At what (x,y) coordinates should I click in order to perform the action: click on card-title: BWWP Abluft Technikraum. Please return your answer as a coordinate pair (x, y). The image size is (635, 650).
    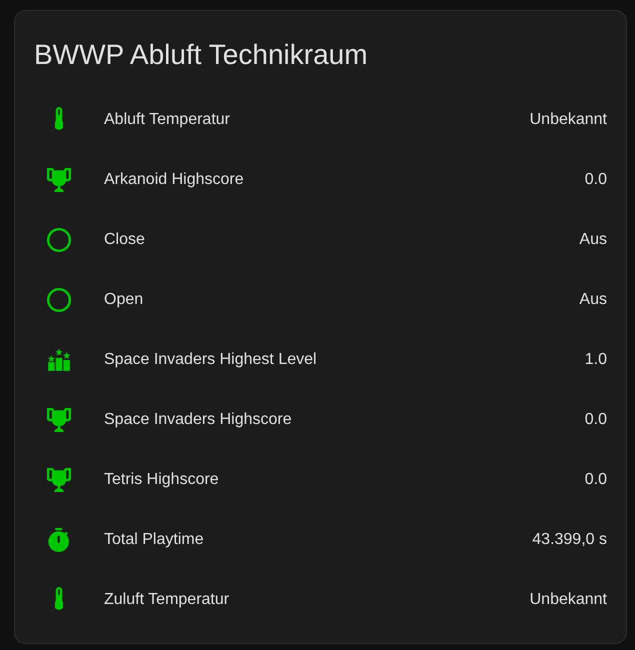
    Looking at the image, I should click on (201, 55).